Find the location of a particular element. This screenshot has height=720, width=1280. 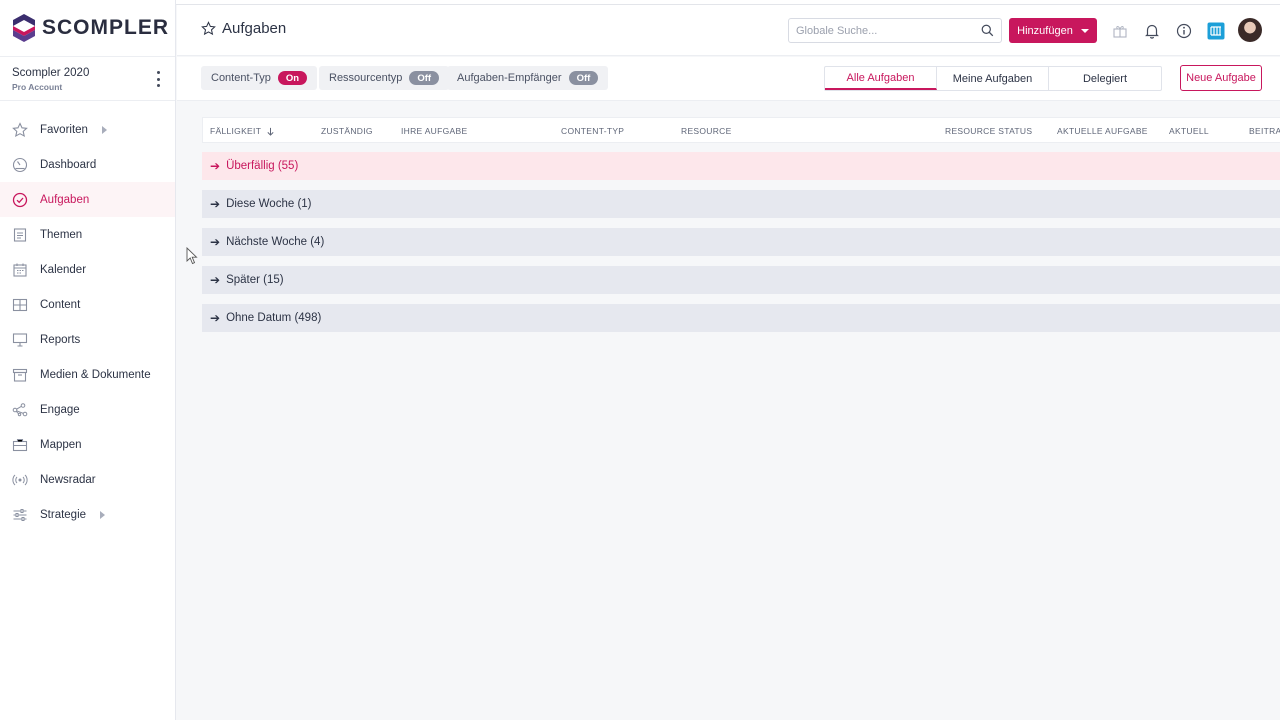

filter-label: Aufgaben-Empfänger is located at coordinates (509, 78).